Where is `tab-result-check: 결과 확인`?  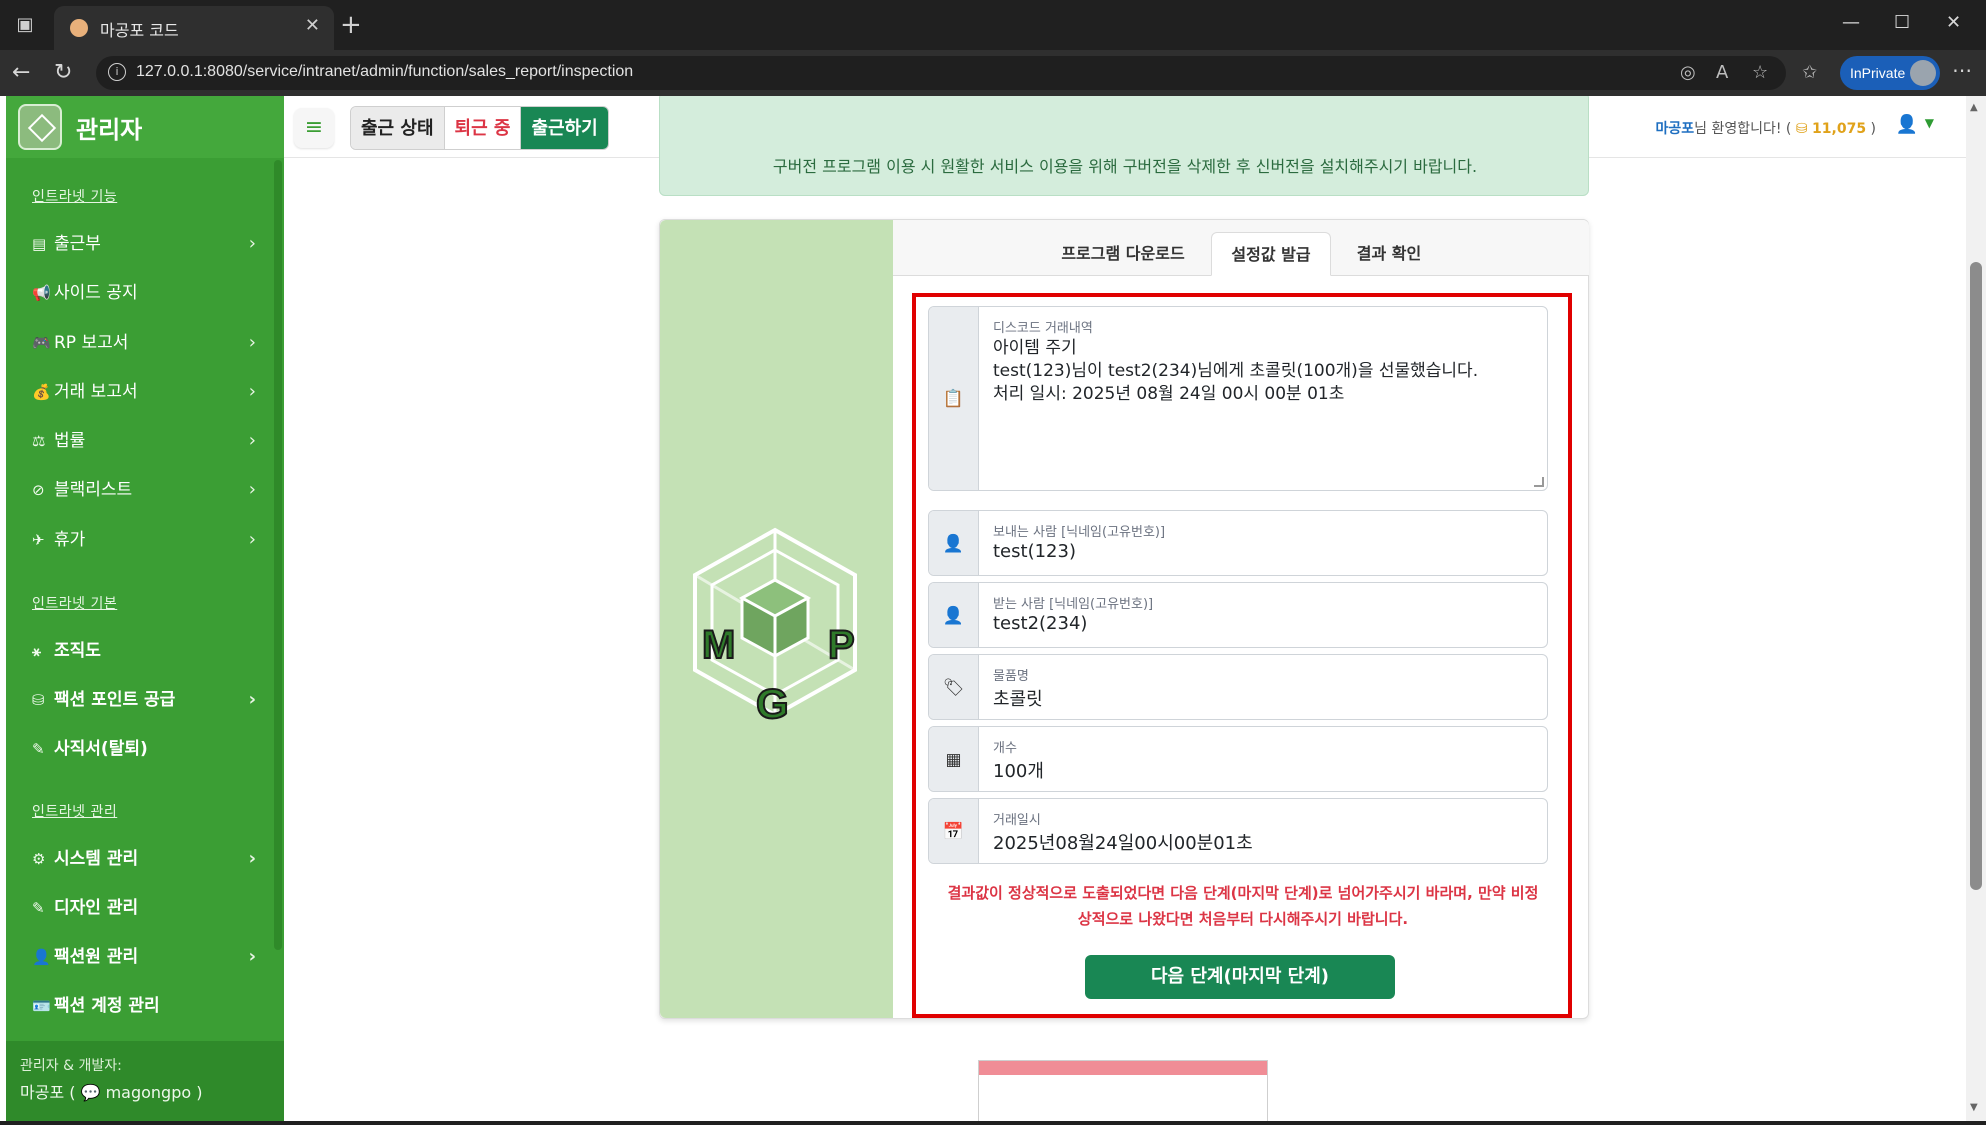 tab-result-check: 결과 확인 is located at coordinates (1389, 254).